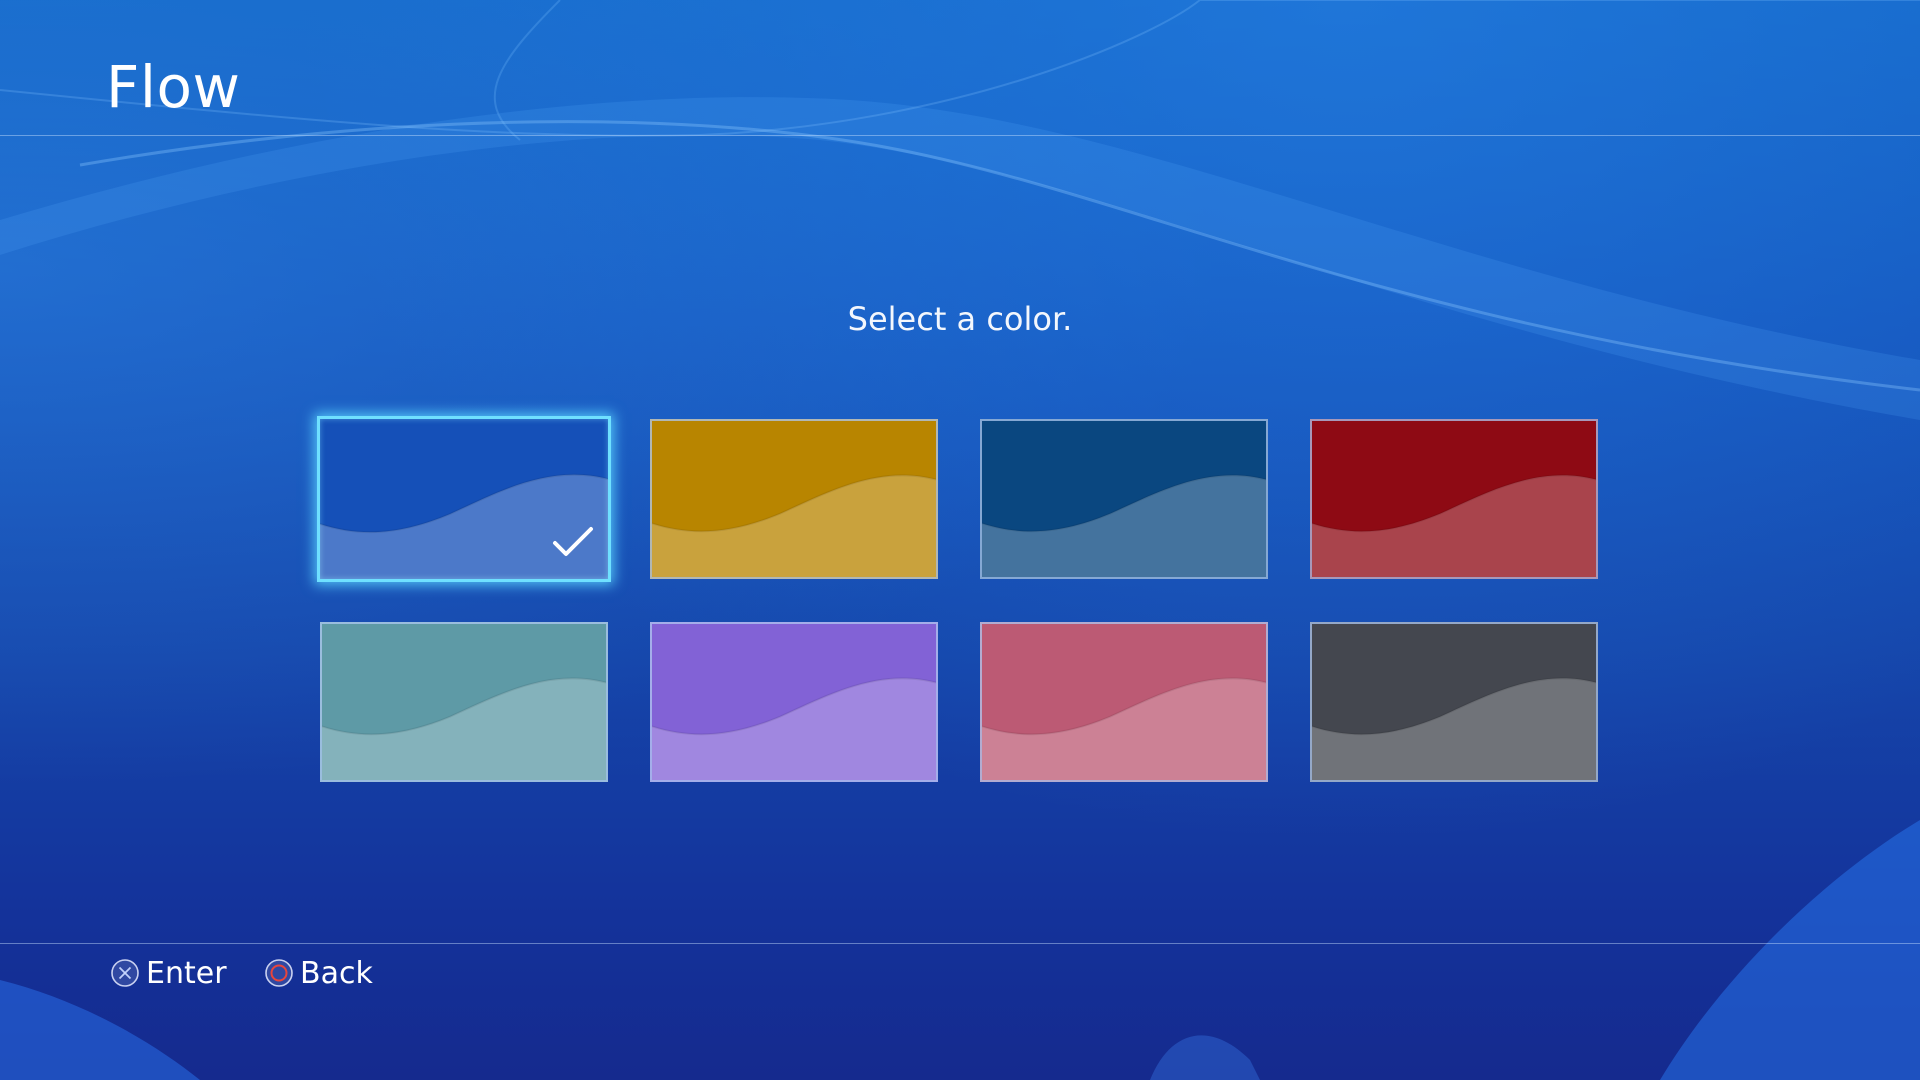 This screenshot has height=1080, width=1920. I want to click on circle-button-icon, so click(279, 973).